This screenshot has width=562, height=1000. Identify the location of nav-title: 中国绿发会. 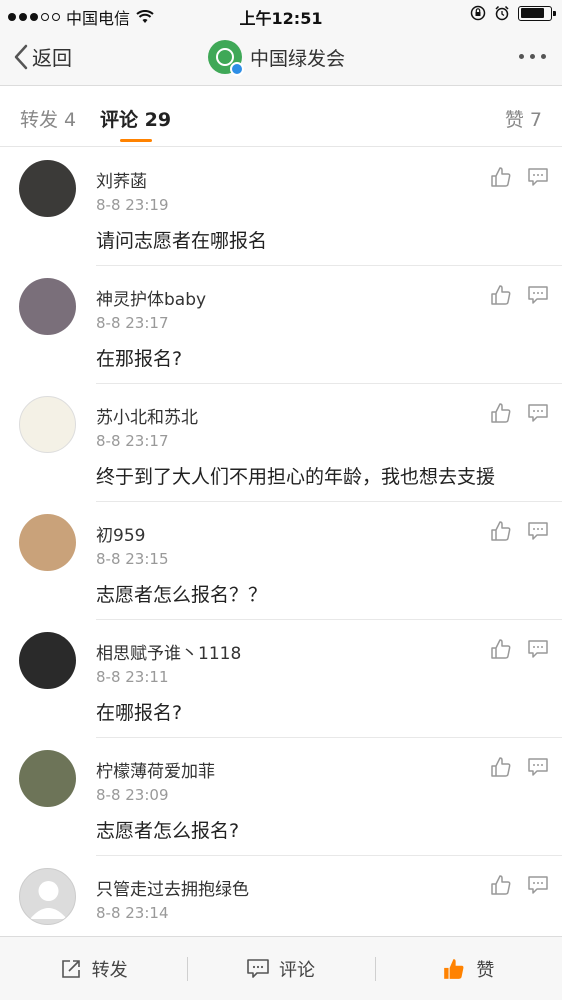
(277, 58).